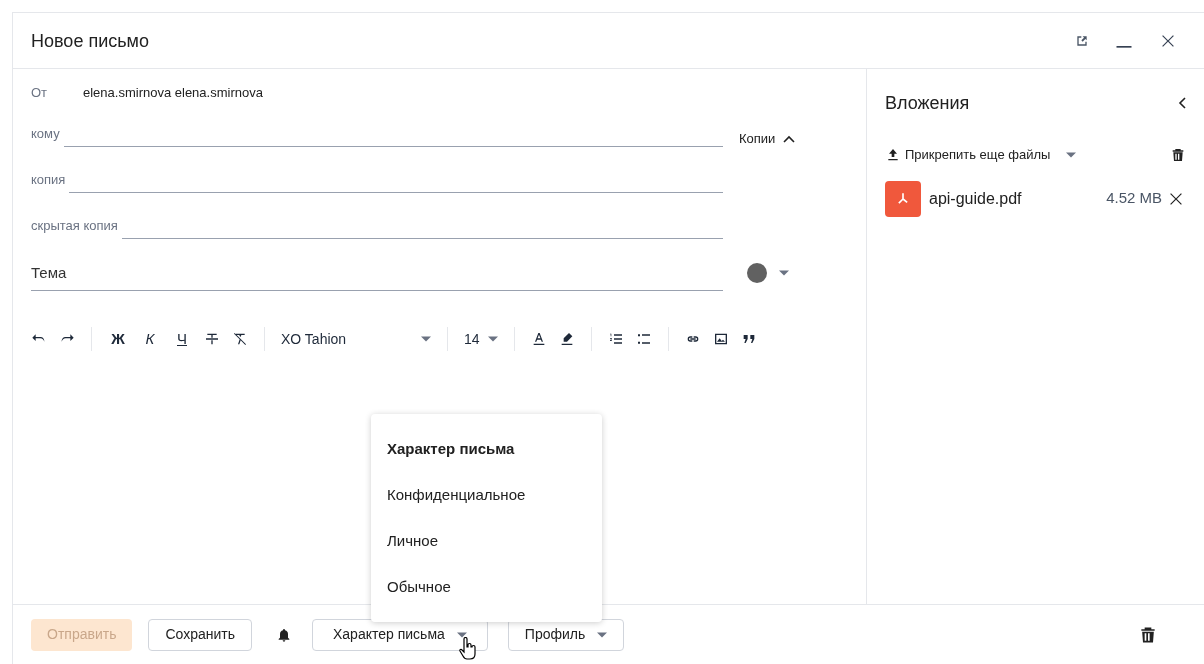 This screenshot has width=1204, height=664. Describe the element at coordinates (200, 634) in the screenshot. I see `save-button: Сохранить` at that location.